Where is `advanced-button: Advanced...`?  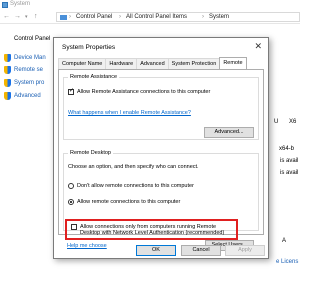
advanced-button: Advanced... is located at coordinates (229, 132).